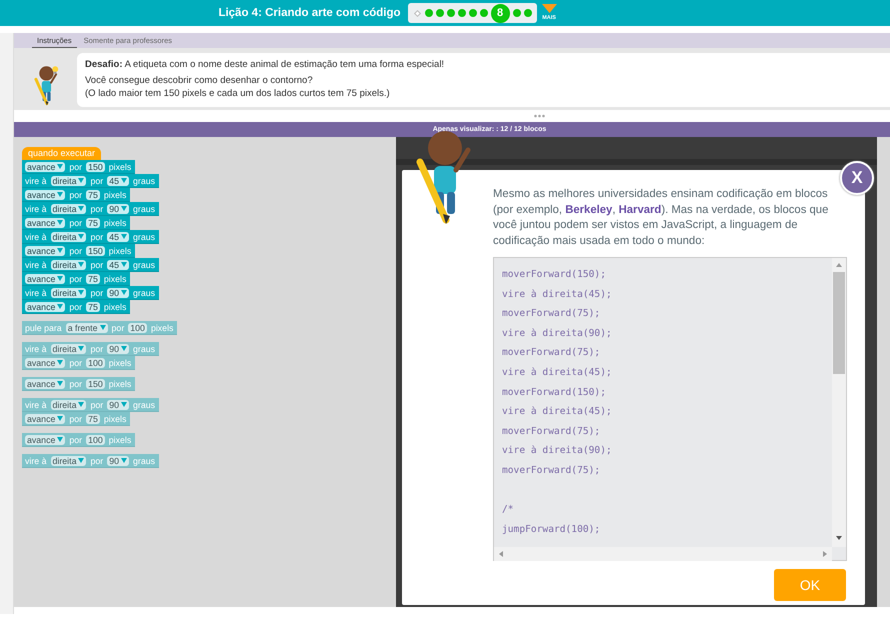 The image size is (890, 621). Describe the element at coordinates (144, 209) in the screenshot. I see `block-text: graus` at that location.